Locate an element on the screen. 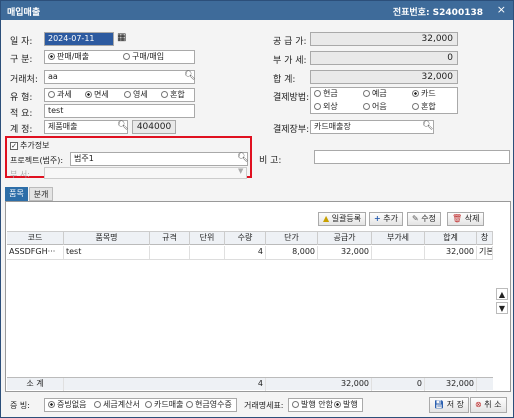 This screenshot has width=514, height=418. cell-supply: 32,000 is located at coordinates (345, 252).